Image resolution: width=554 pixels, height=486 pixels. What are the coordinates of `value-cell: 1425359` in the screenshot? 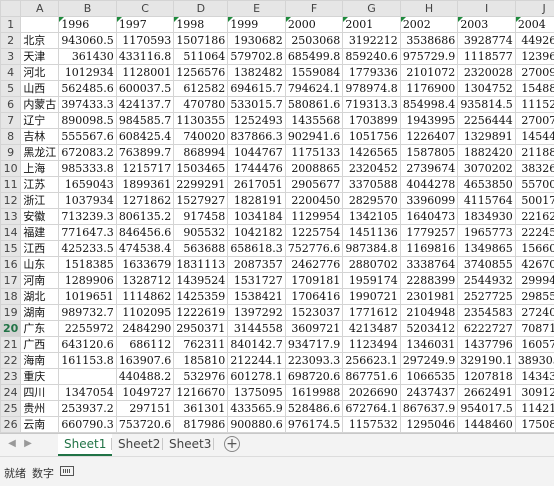 It's located at (201, 297).